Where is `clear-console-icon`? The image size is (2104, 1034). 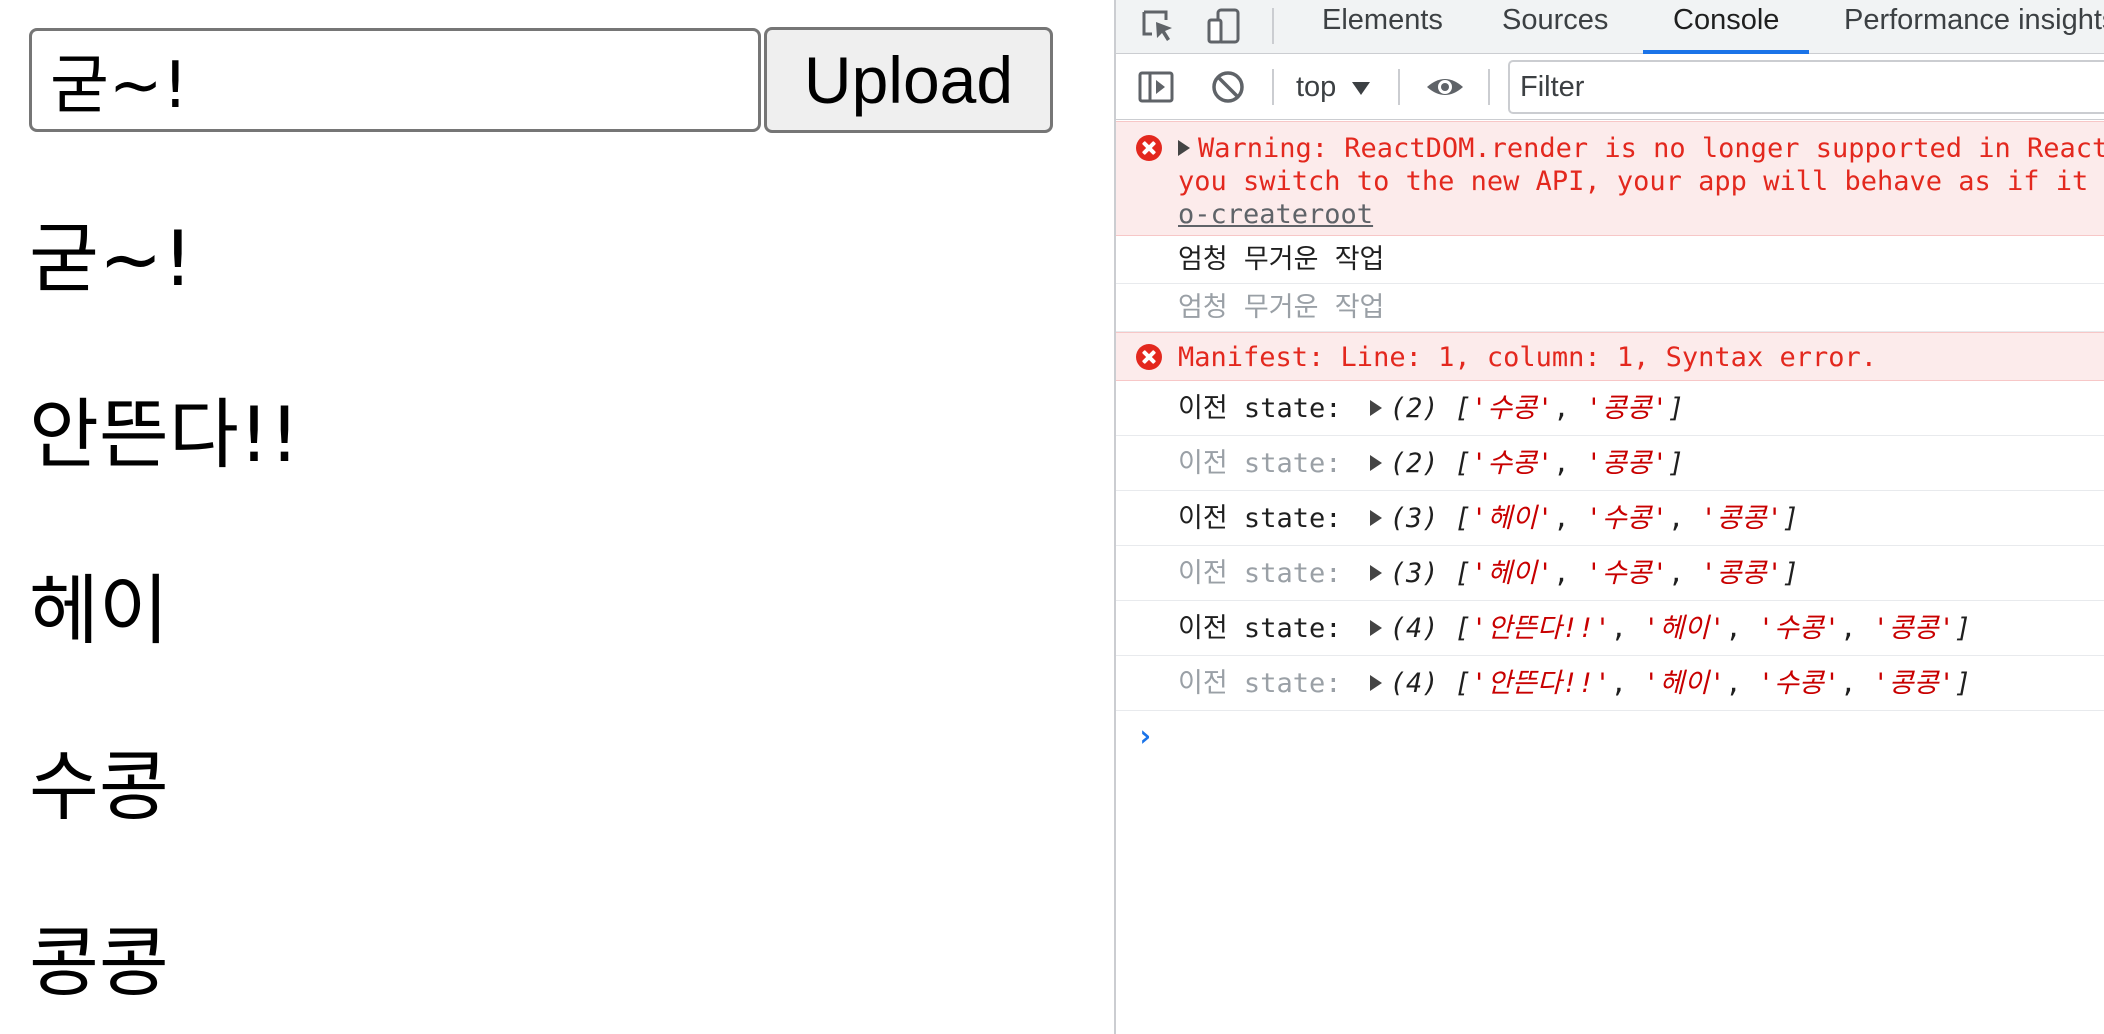 clear-console-icon is located at coordinates (1228, 87).